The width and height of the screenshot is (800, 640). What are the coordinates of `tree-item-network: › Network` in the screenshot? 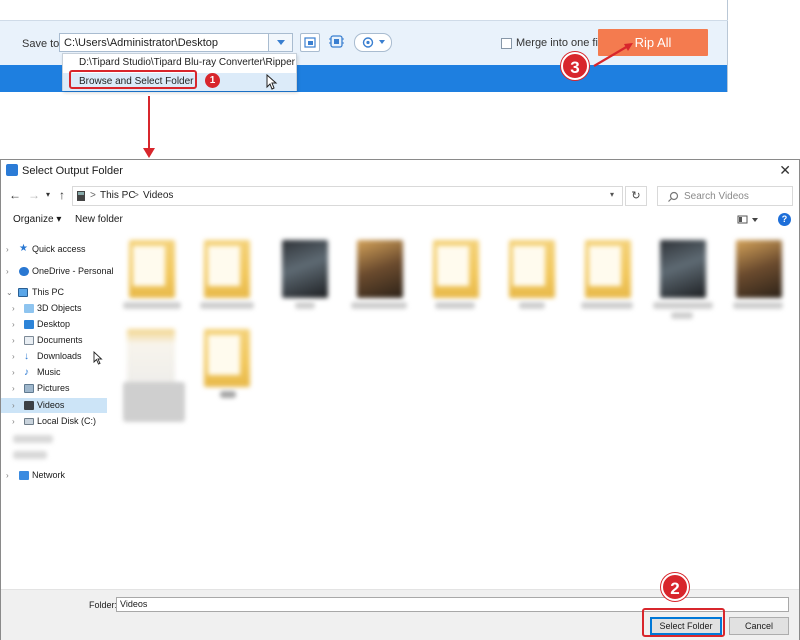 It's located at (54, 475).